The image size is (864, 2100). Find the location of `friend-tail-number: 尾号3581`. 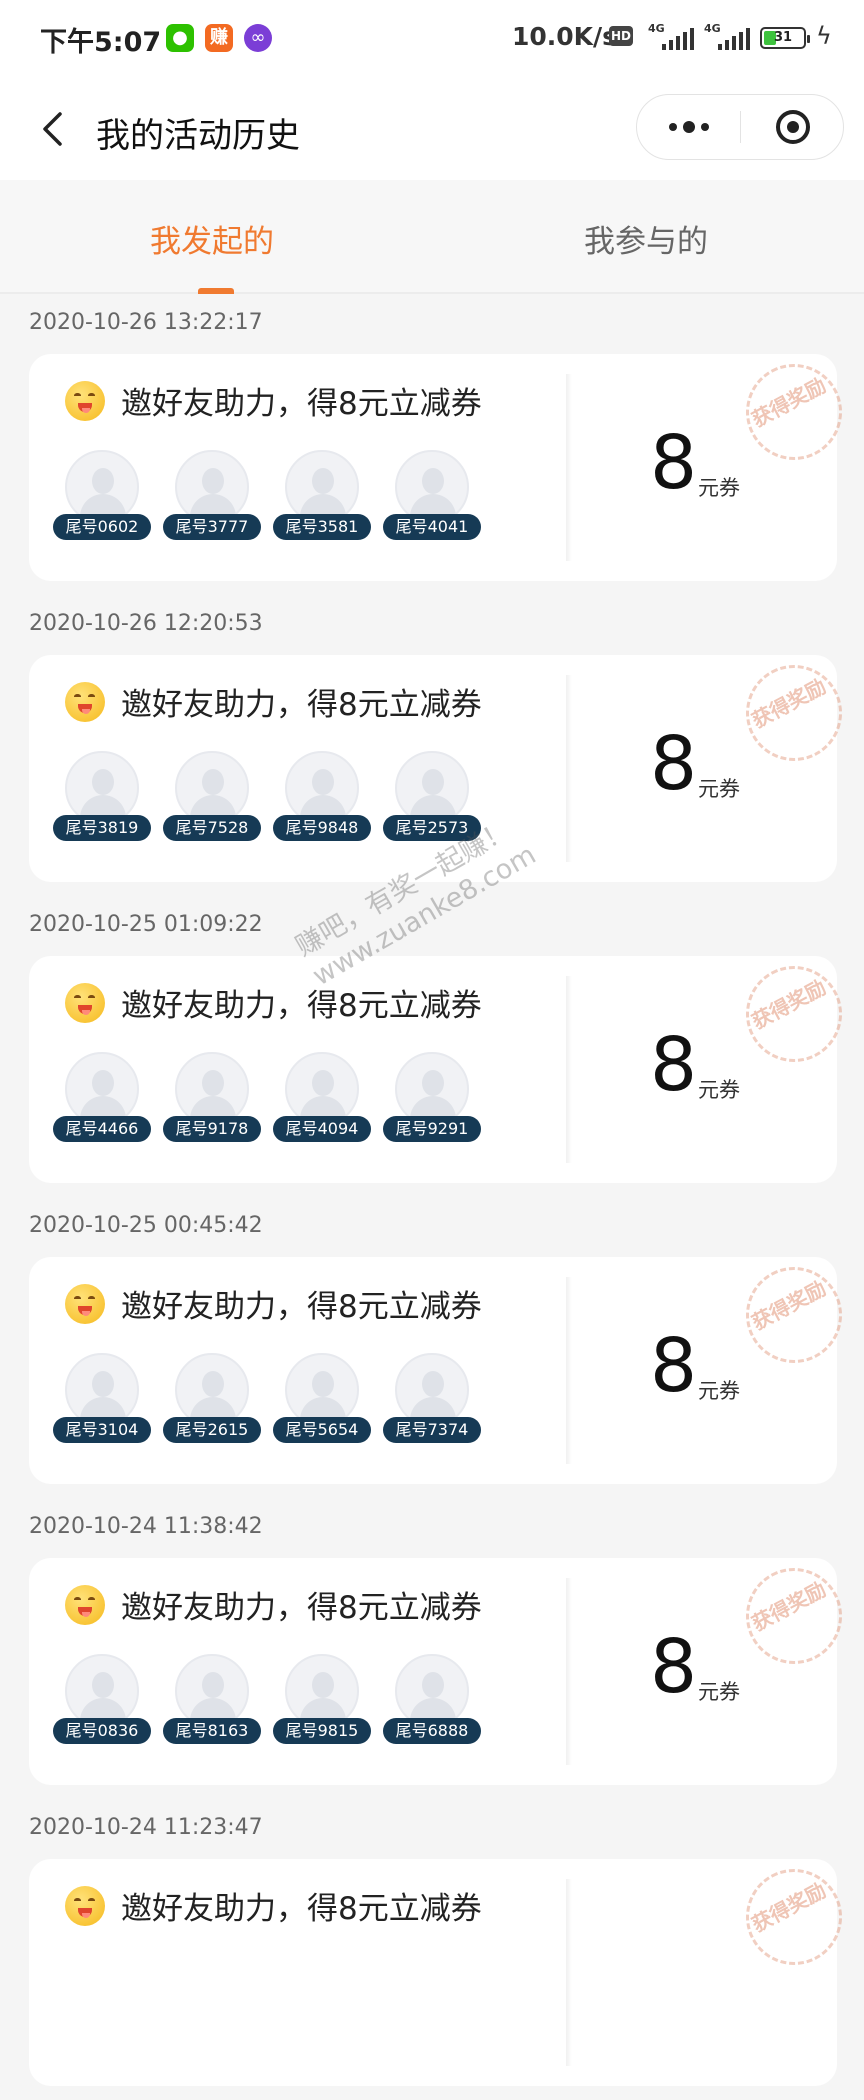

friend-tail-number: 尾号3581 is located at coordinates (322, 527).